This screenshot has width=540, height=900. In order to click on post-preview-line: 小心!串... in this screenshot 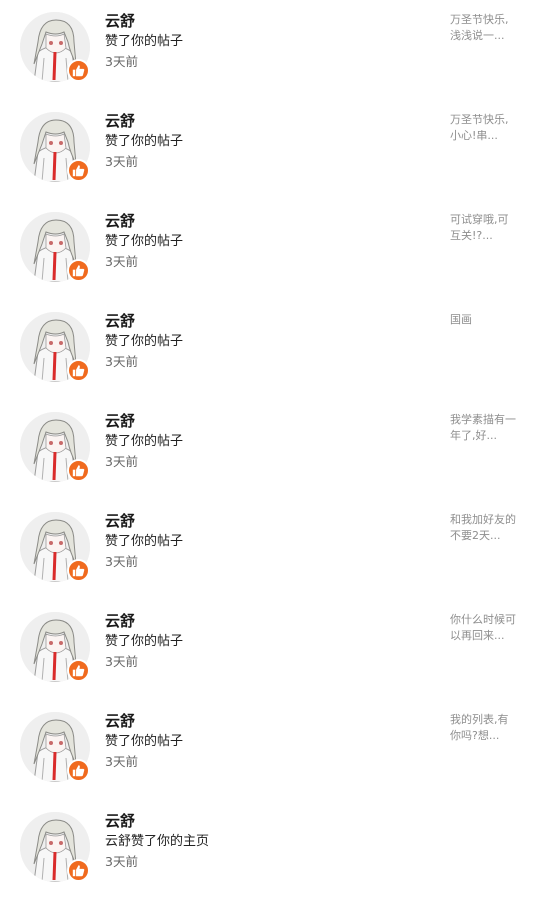, I will do `click(474, 135)`.